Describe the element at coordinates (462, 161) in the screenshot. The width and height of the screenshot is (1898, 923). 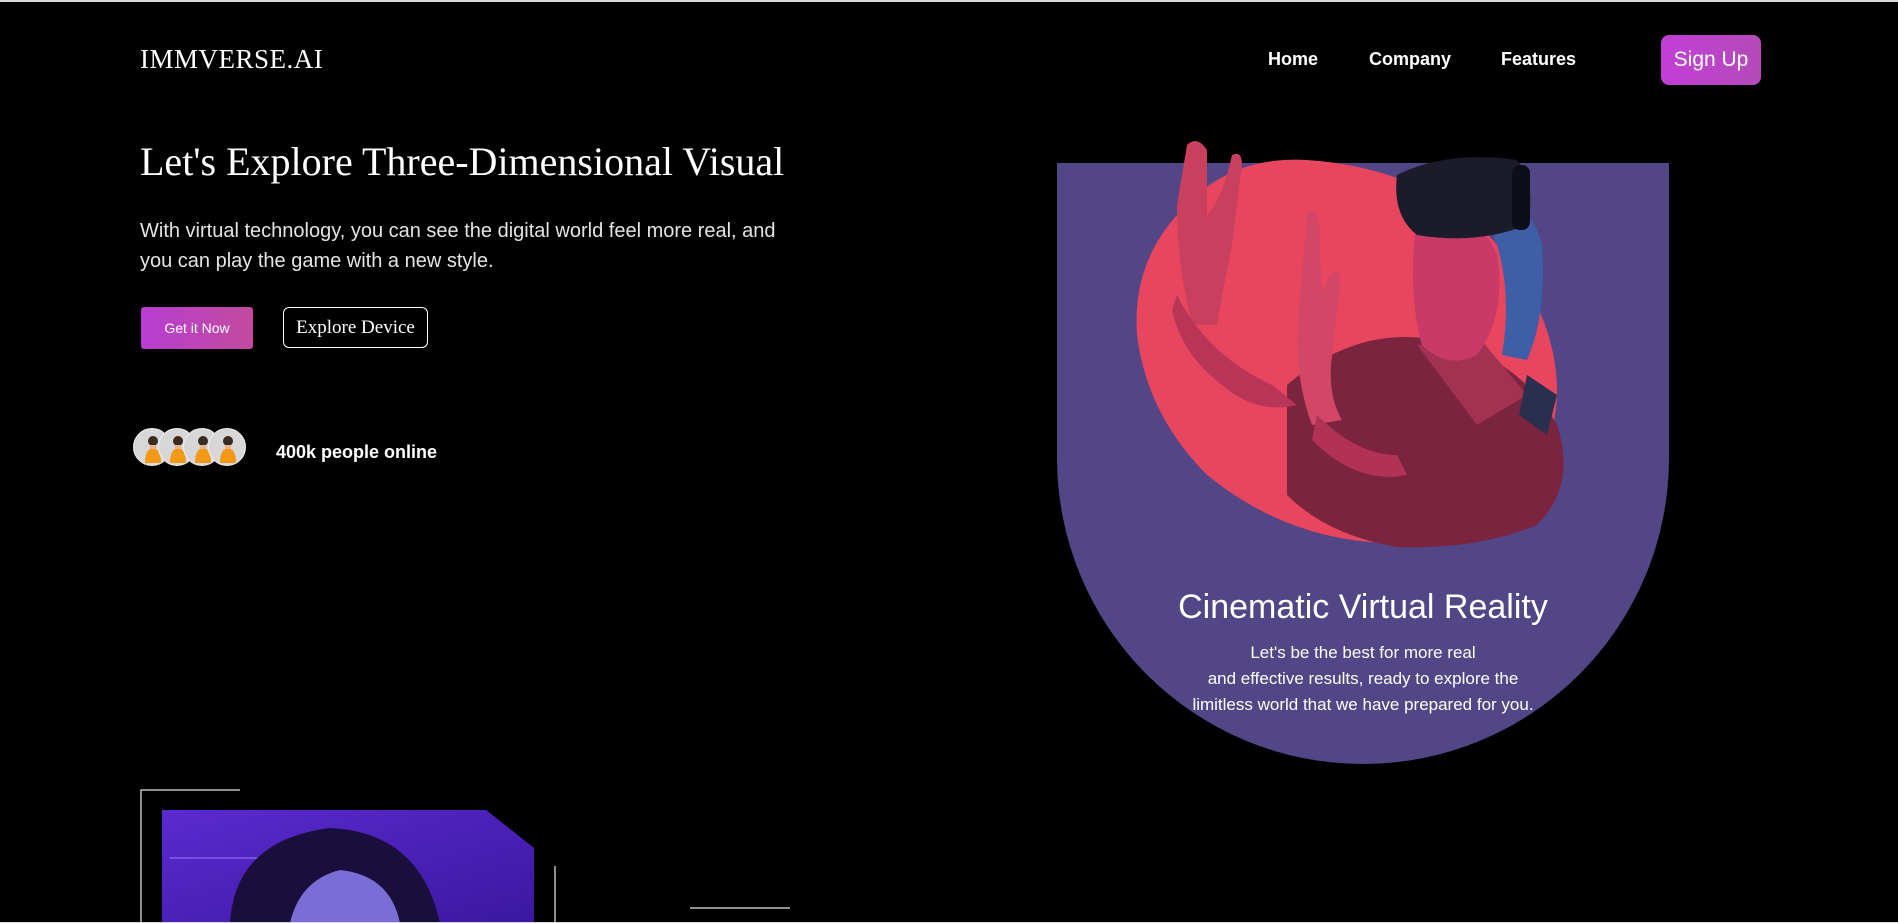
I see `hero-title: Let's Explore Three-Dimensional Visual` at that location.